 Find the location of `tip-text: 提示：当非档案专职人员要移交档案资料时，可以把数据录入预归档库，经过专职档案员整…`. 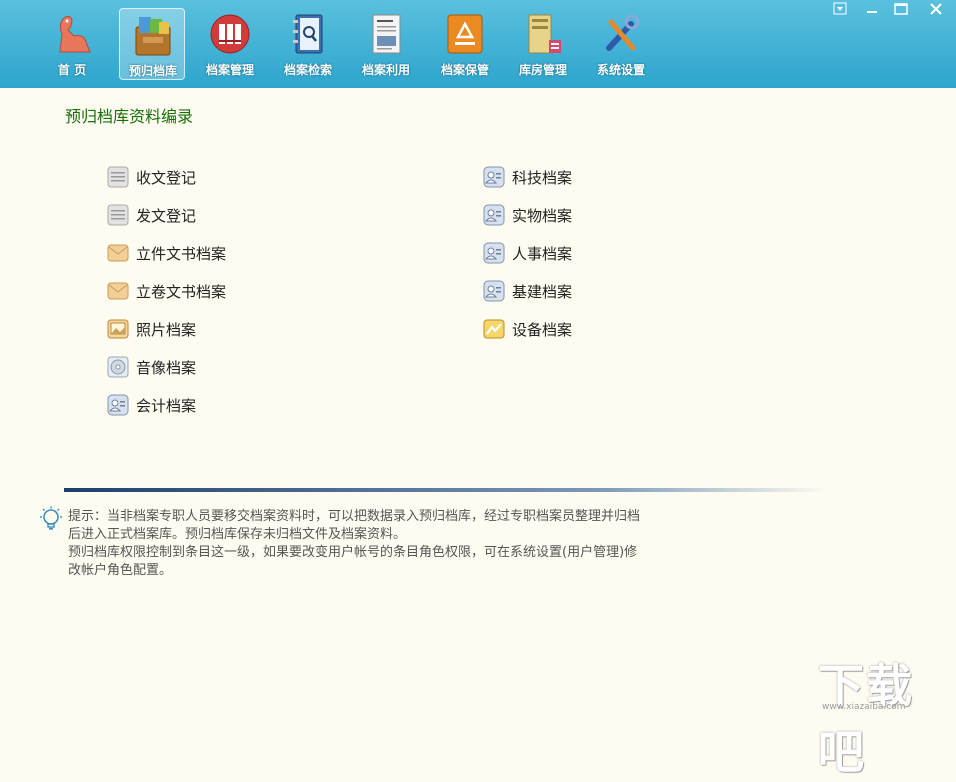

tip-text: 提示：当非档案专职人员要移交档案资料时，可以把数据录入预归档库，经过专职档案员整… is located at coordinates (354, 544).